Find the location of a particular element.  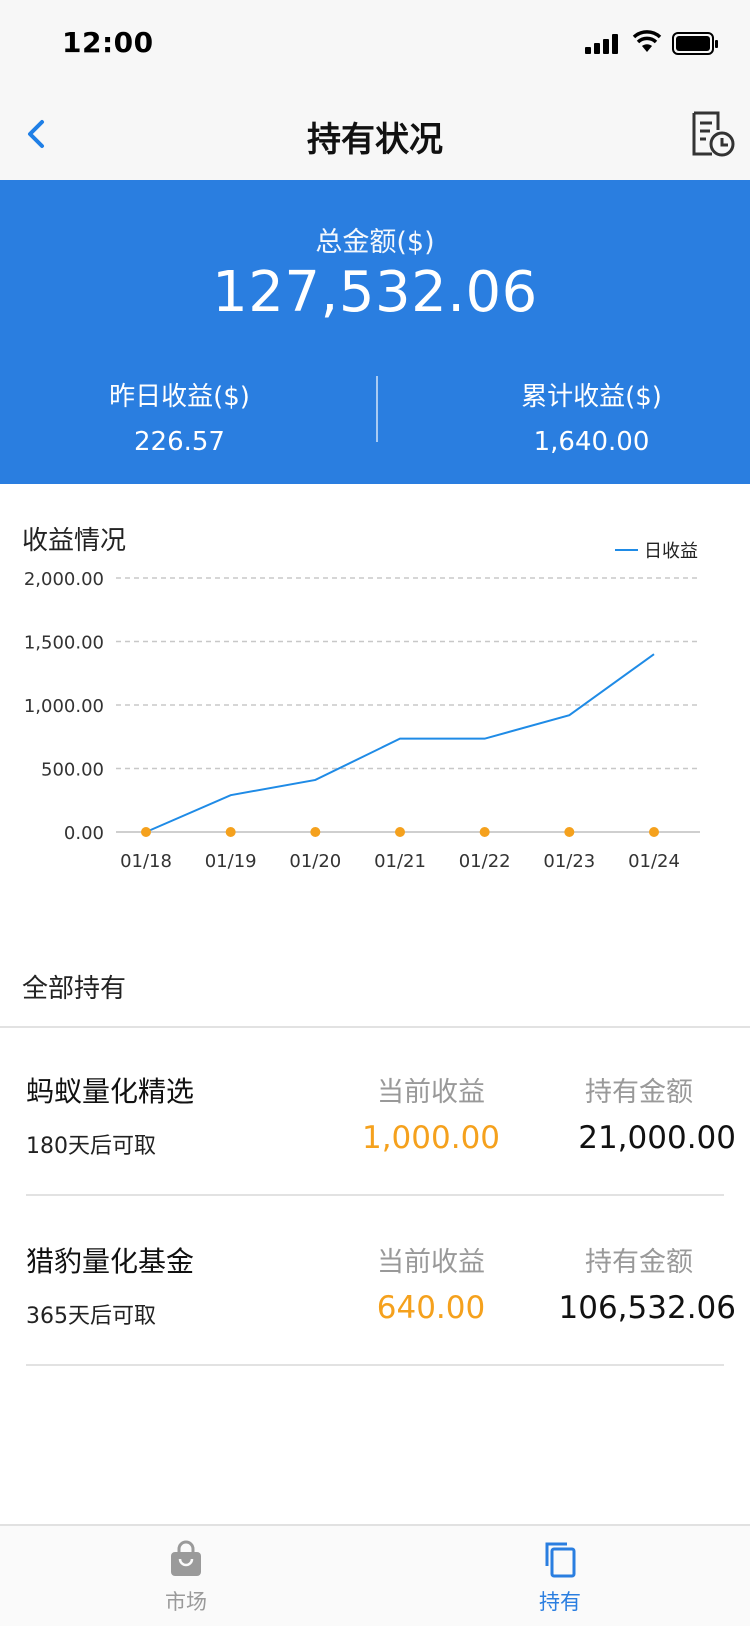

nav-bar: 持有状况 is located at coordinates (375, 134).